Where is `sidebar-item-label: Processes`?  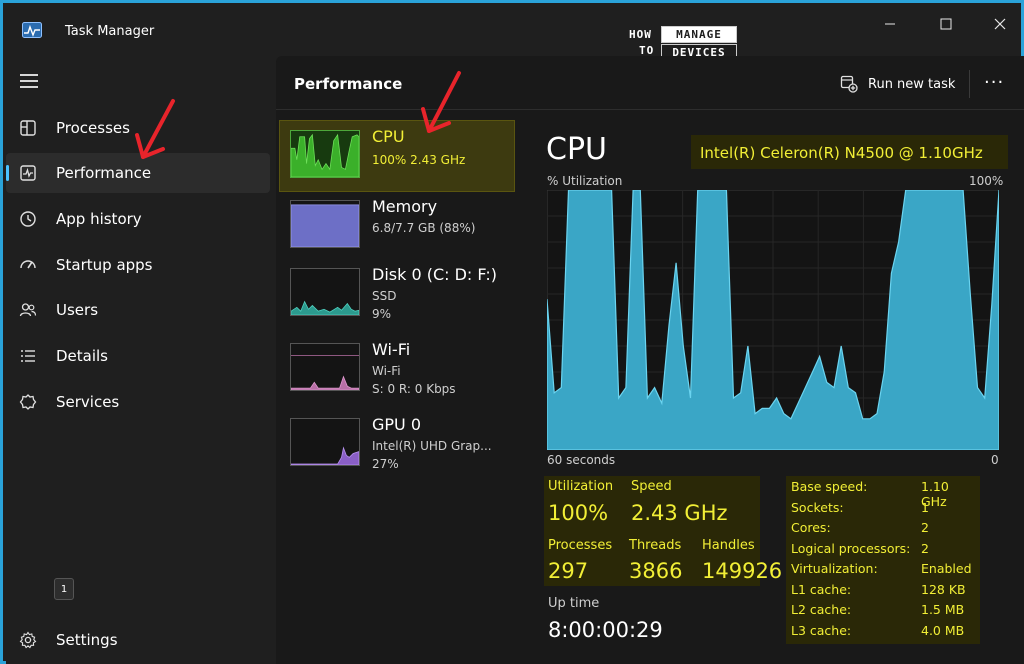
sidebar-item-label: Processes is located at coordinates (93, 128).